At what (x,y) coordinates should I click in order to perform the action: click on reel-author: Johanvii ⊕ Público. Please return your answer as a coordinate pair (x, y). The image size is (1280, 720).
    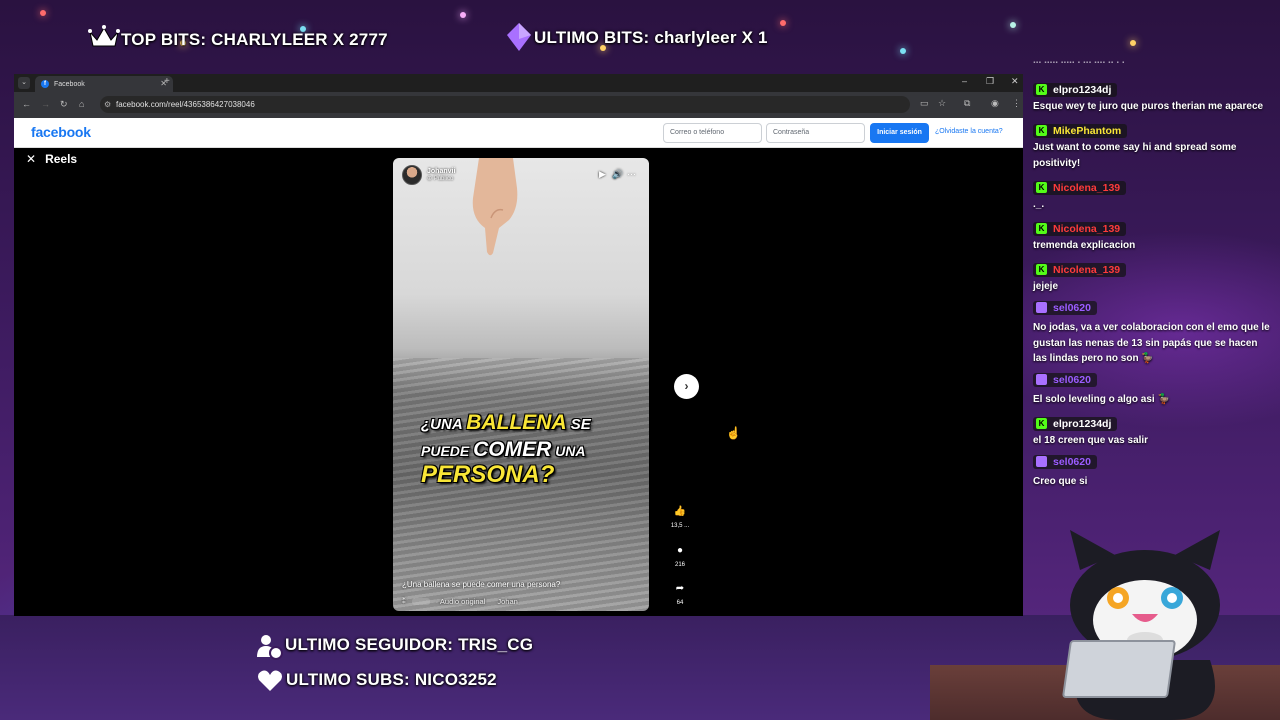
    Looking at the image, I should click on (428, 175).